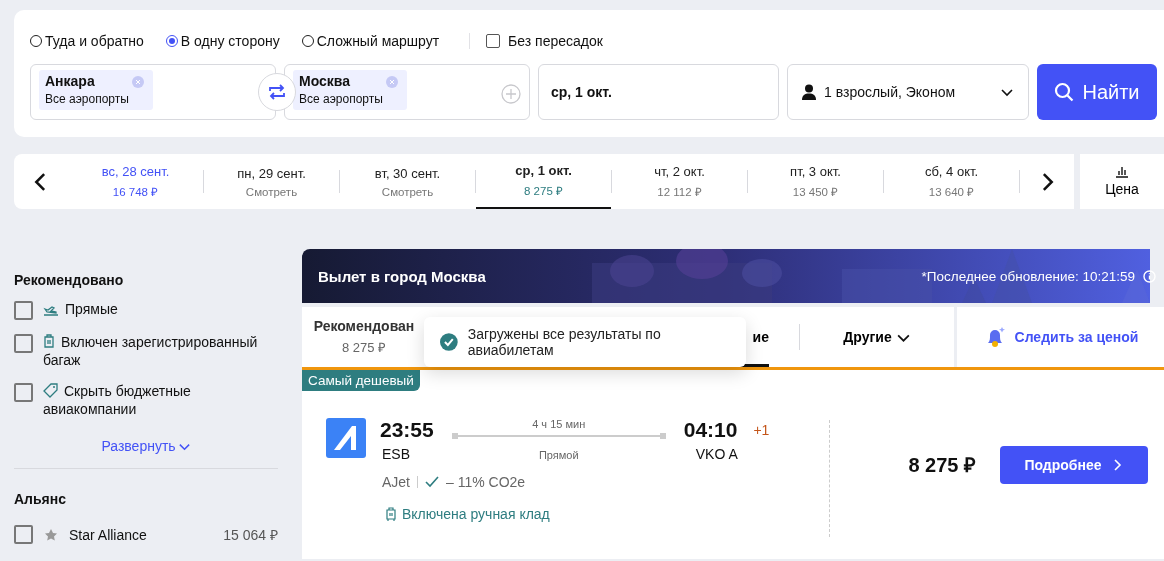 The image size is (1164, 561). Describe the element at coordinates (559, 424) in the screenshot. I see `duration-label: 4 ч 15 мин` at that location.